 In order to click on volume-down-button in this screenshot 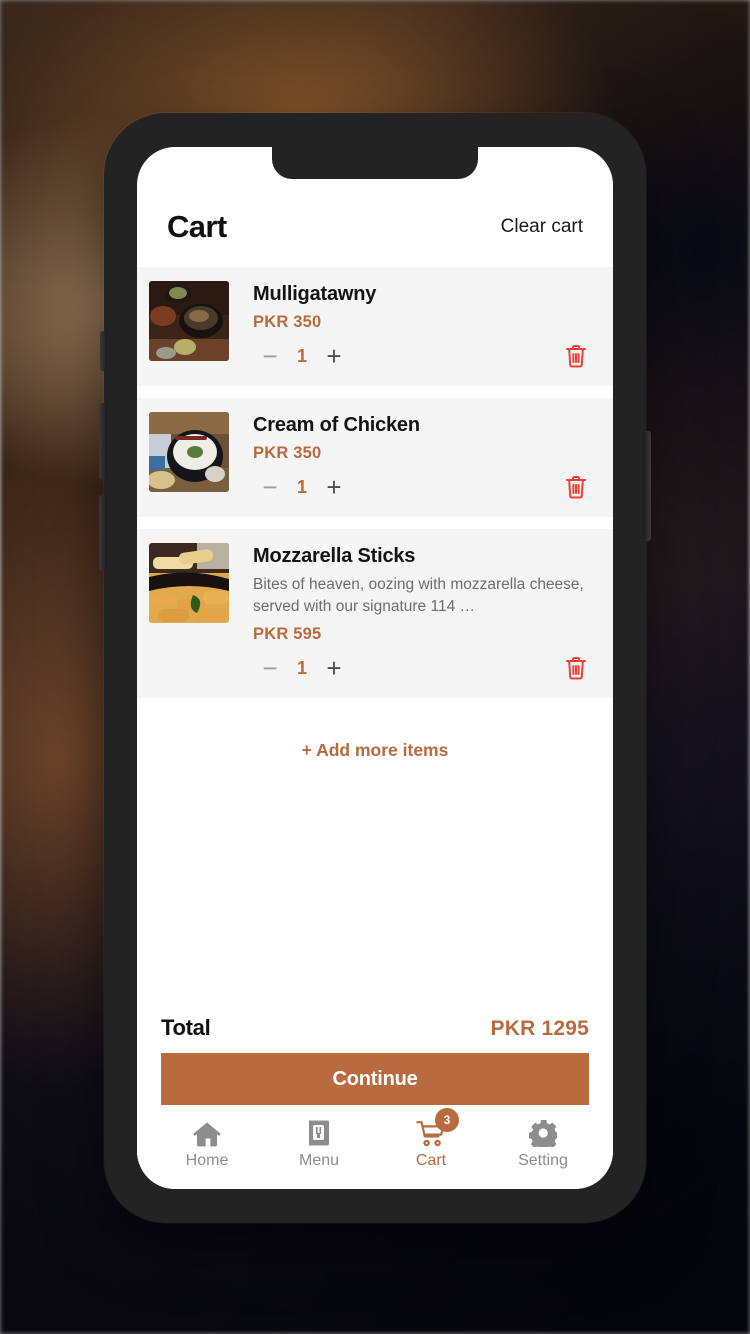, I will do `click(103, 533)`.